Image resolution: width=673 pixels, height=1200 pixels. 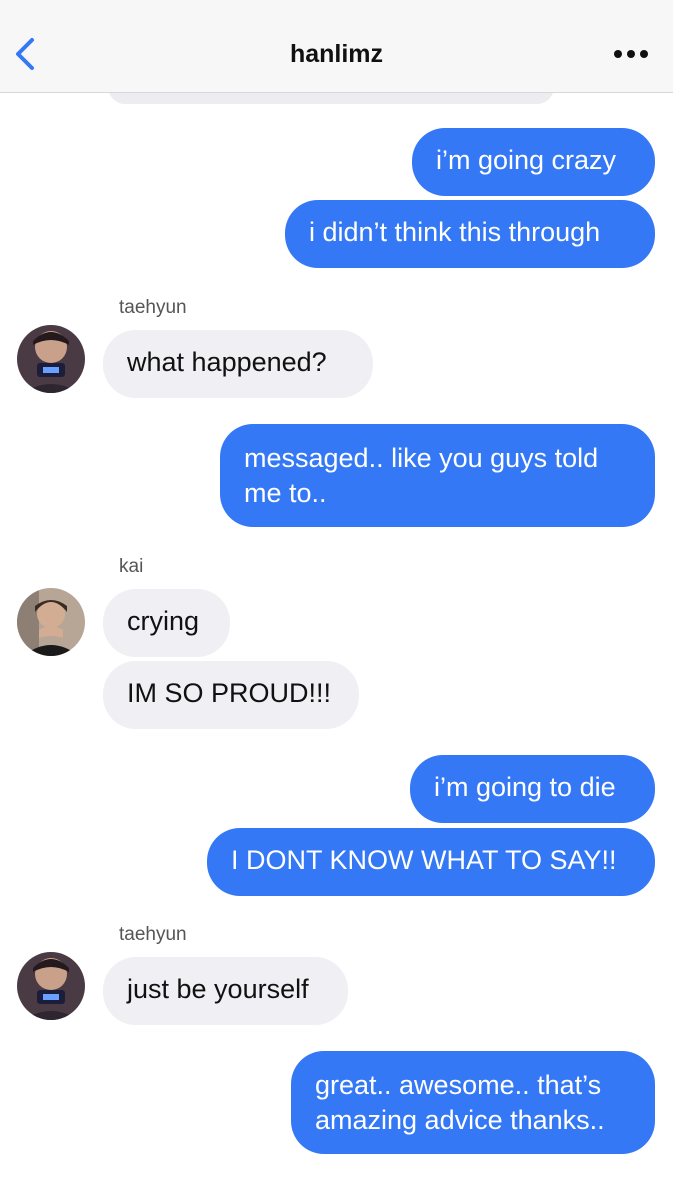 What do you see at coordinates (470, 234) in the screenshot?
I see `outgoing-message: i didn’t think this through` at bounding box center [470, 234].